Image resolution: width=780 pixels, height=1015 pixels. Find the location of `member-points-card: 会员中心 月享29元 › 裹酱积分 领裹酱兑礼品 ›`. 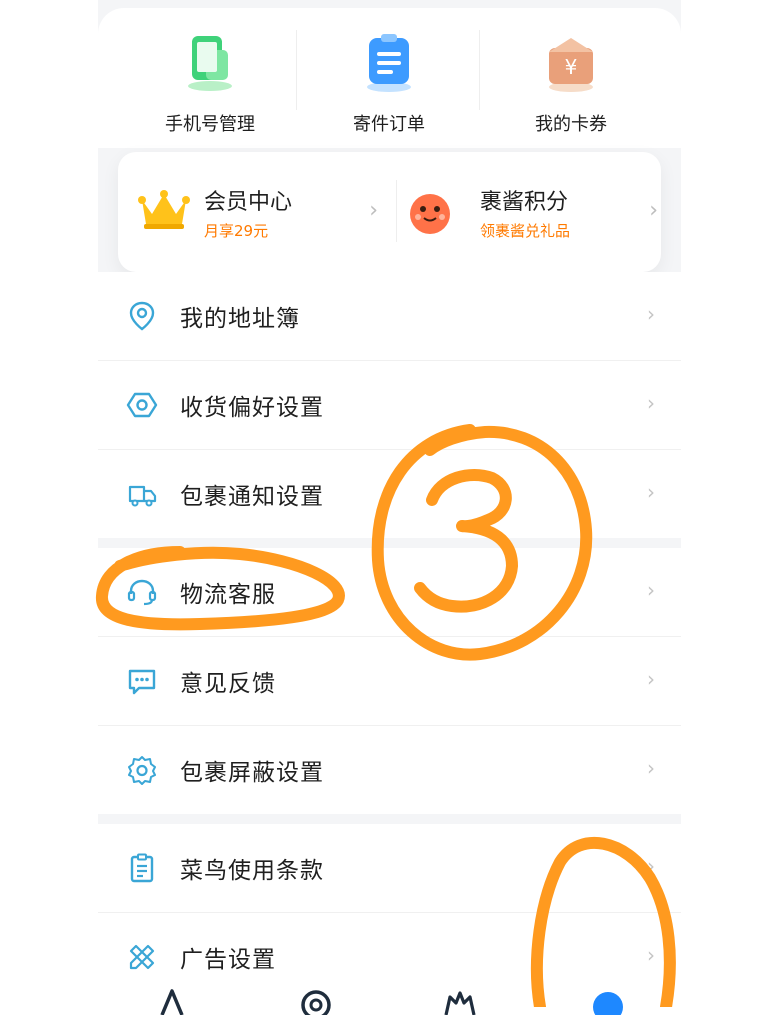

member-points-card: 会员中心 月享29元 › 裹酱积分 领裹酱兑礼品 › is located at coordinates (389, 212).